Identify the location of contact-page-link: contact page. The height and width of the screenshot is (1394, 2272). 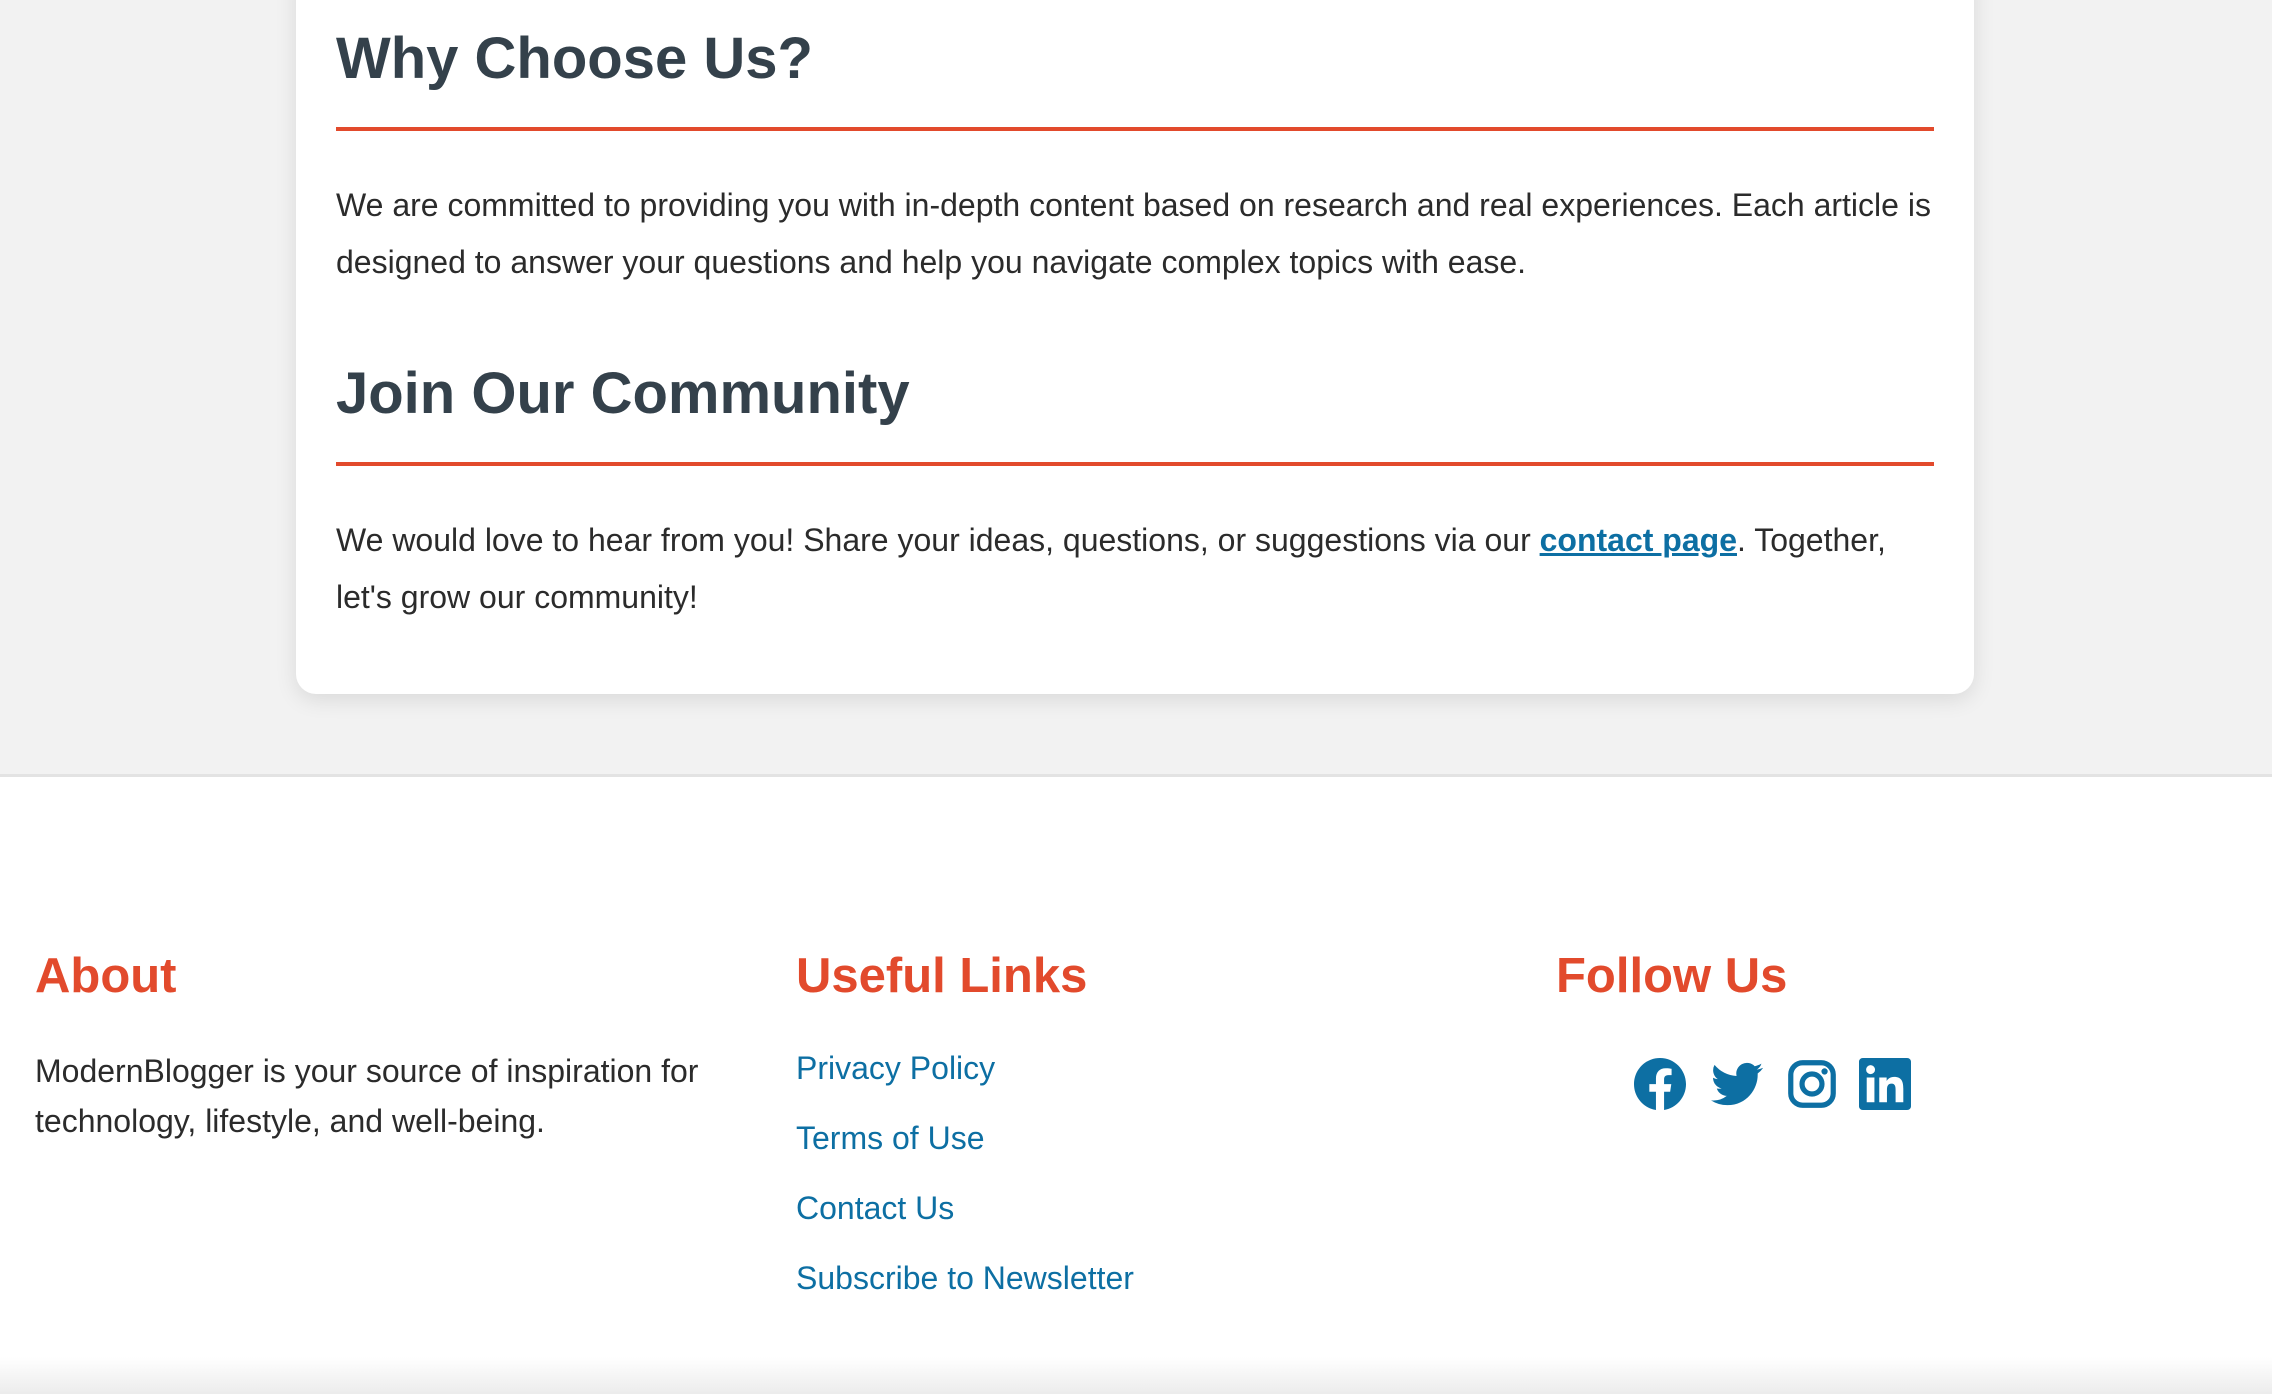
(1638, 540).